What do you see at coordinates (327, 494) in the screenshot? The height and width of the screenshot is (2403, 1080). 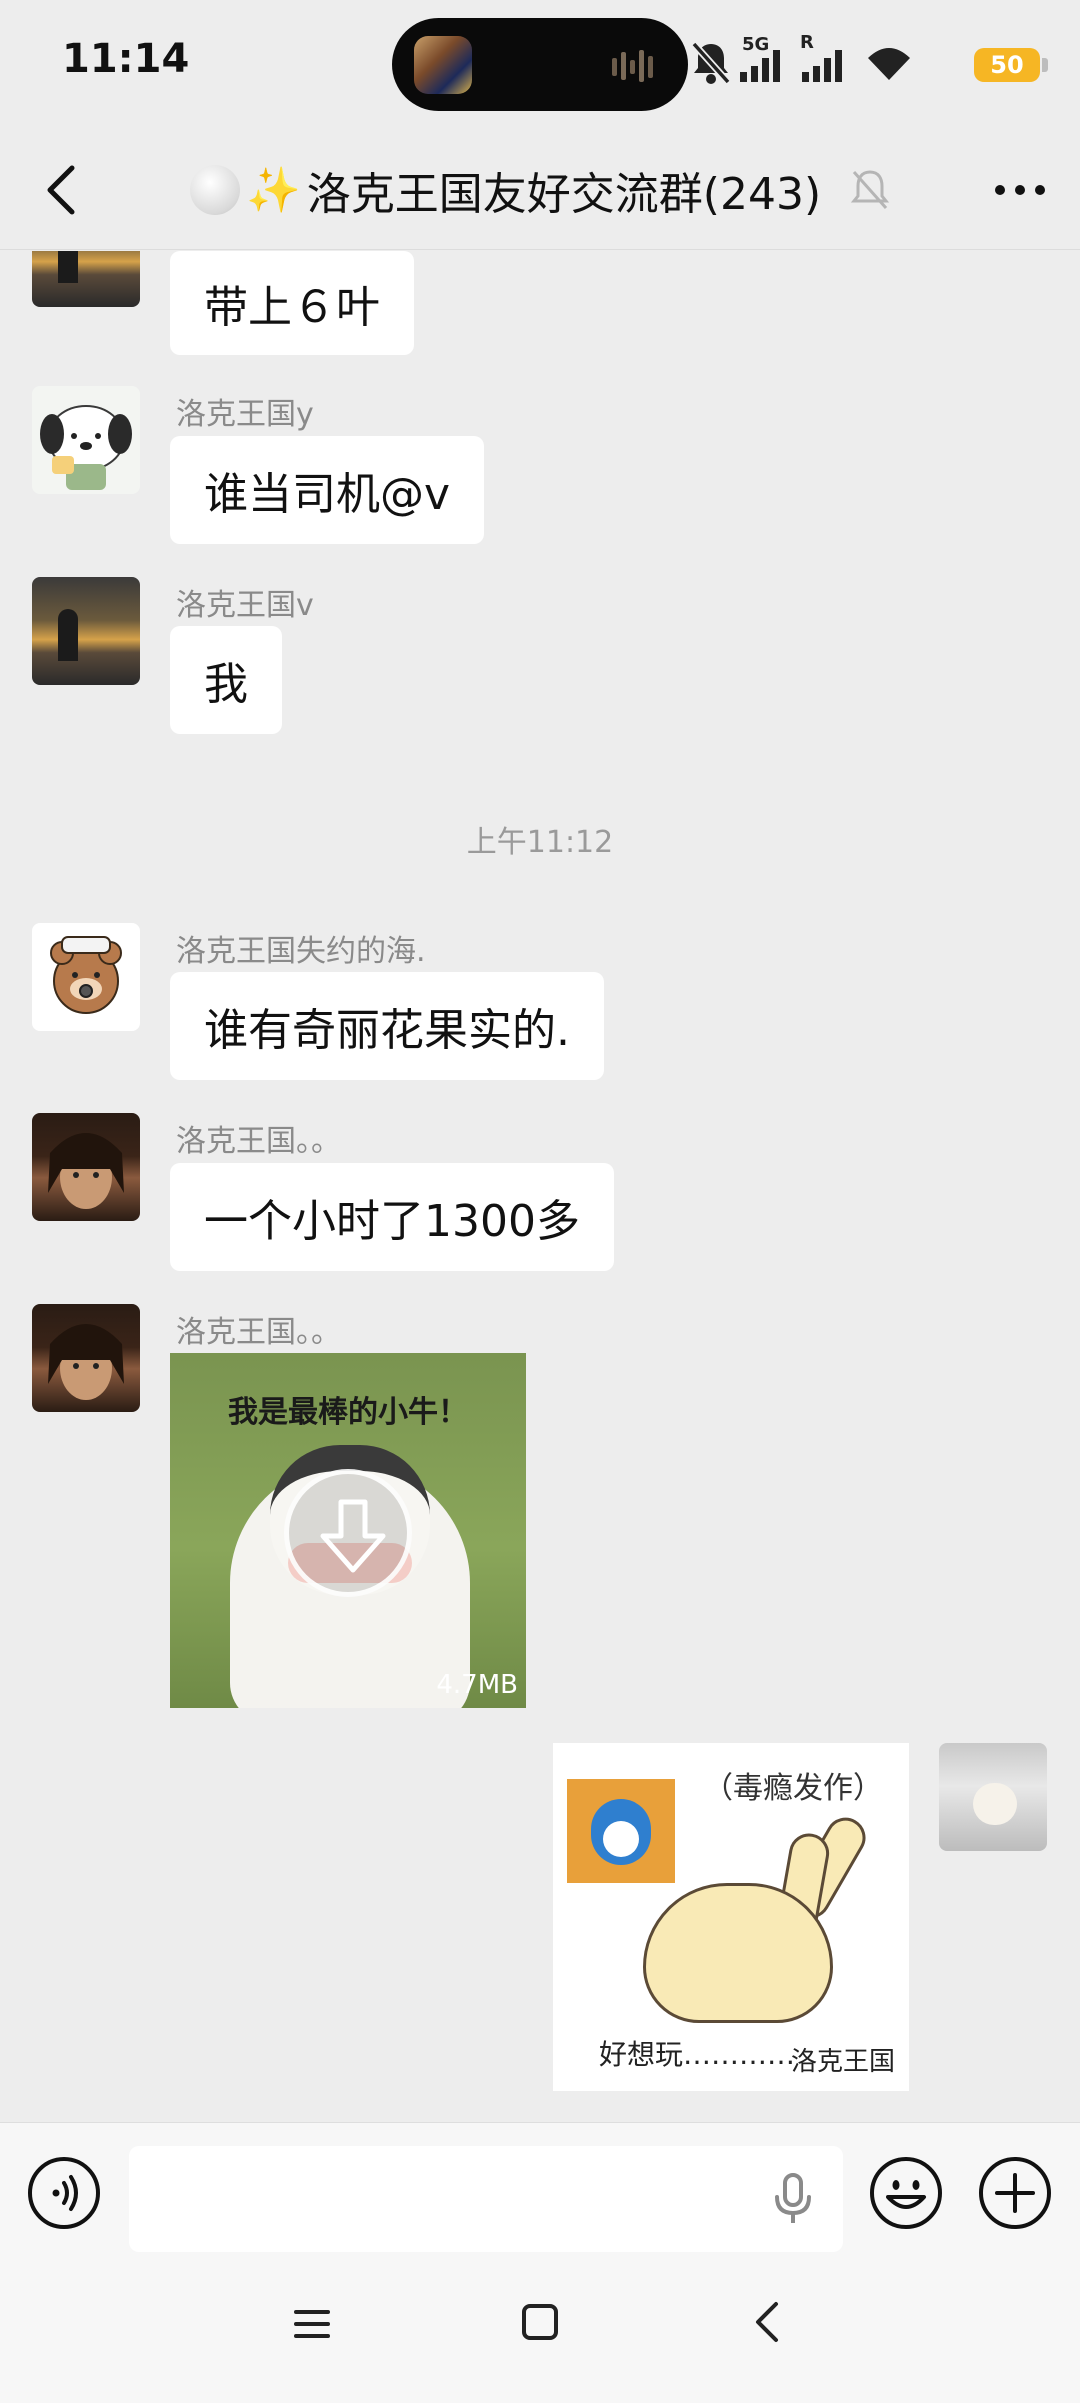 I see `message-text: 谁当司机@v` at bounding box center [327, 494].